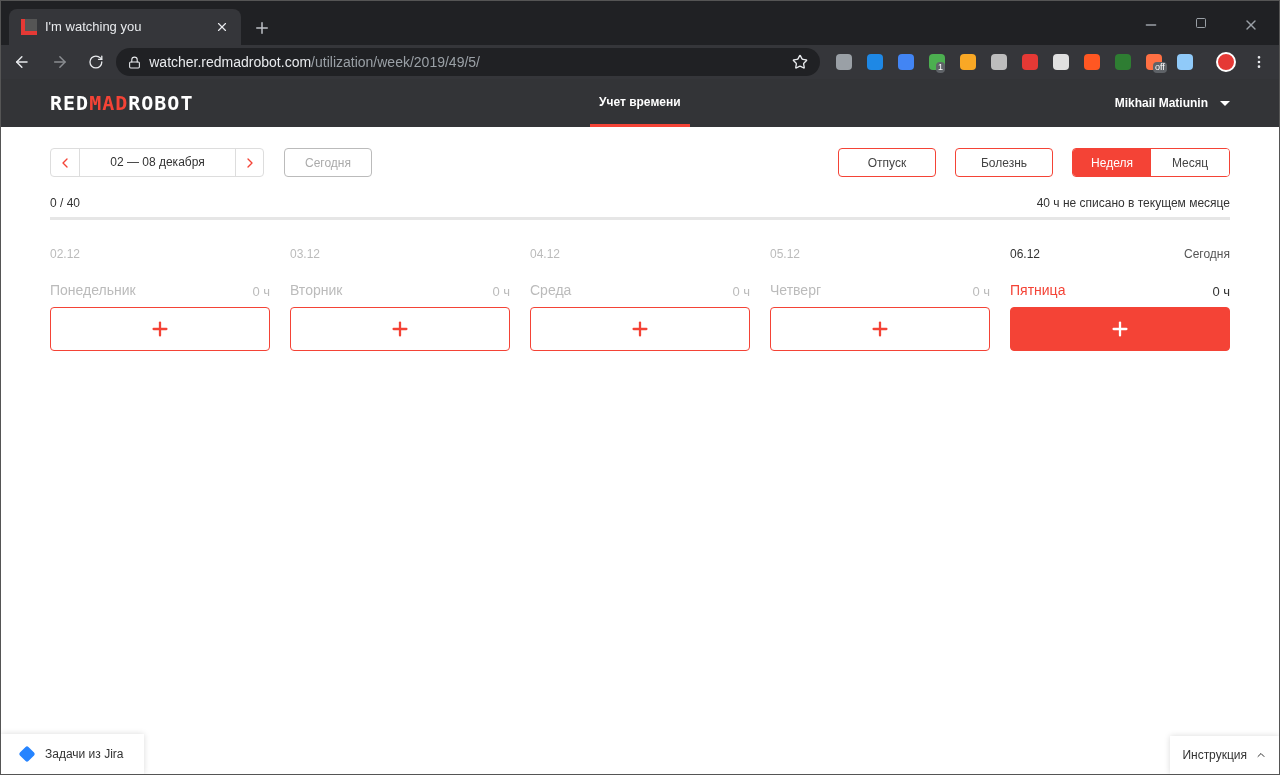 This screenshot has width=1280, height=775. Describe the element at coordinates (1201, 23) in the screenshot. I see `maximize-icon` at that location.